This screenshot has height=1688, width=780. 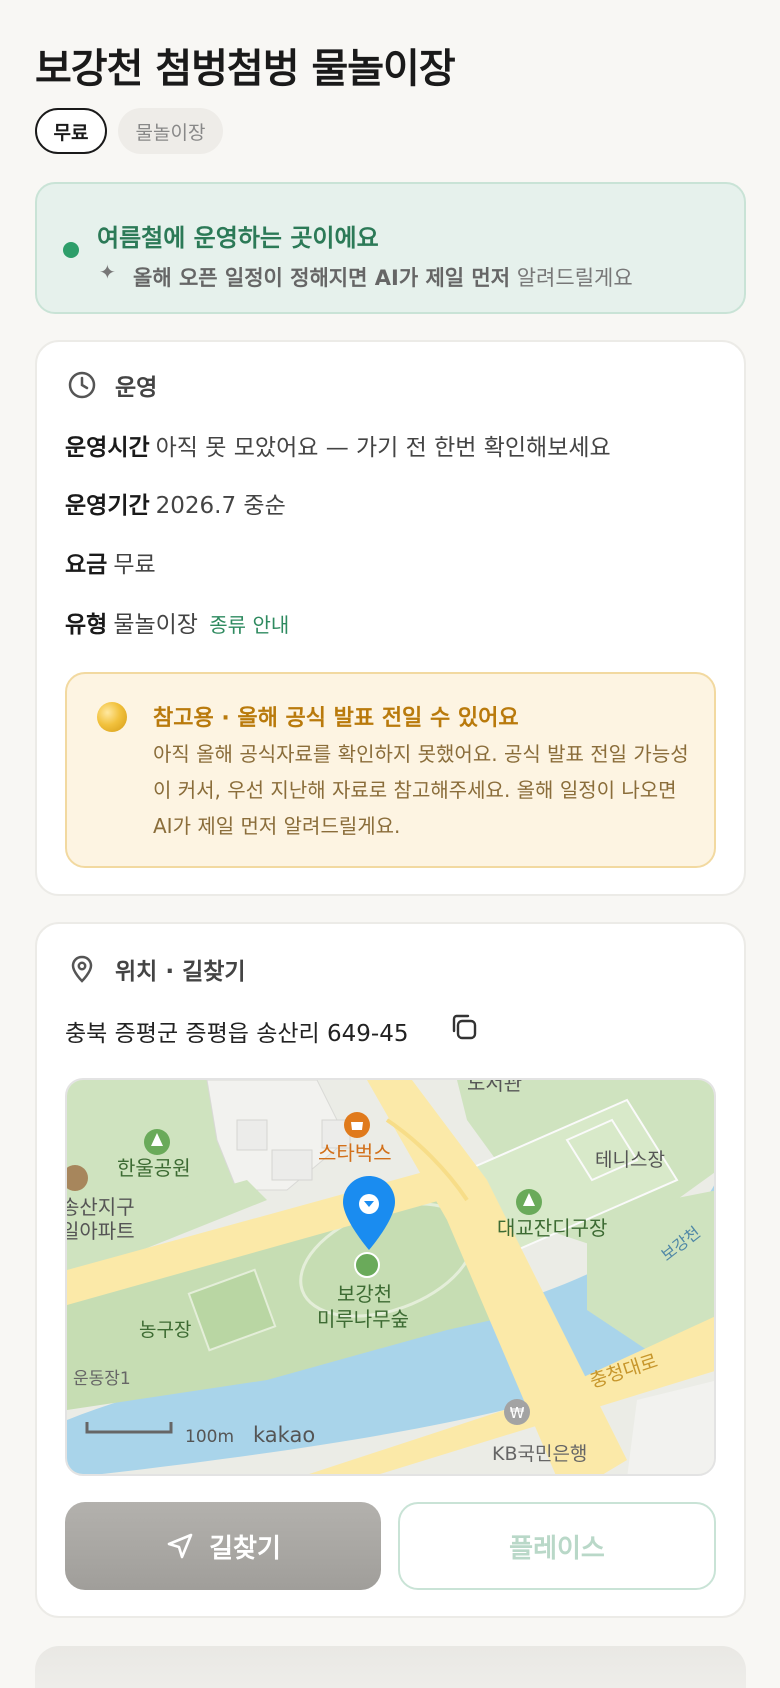 I want to click on season-banner-subtitle-bold: 올해 오픈 일정이 정해지면 AI가 제일 먼저, so click(x=322, y=278).